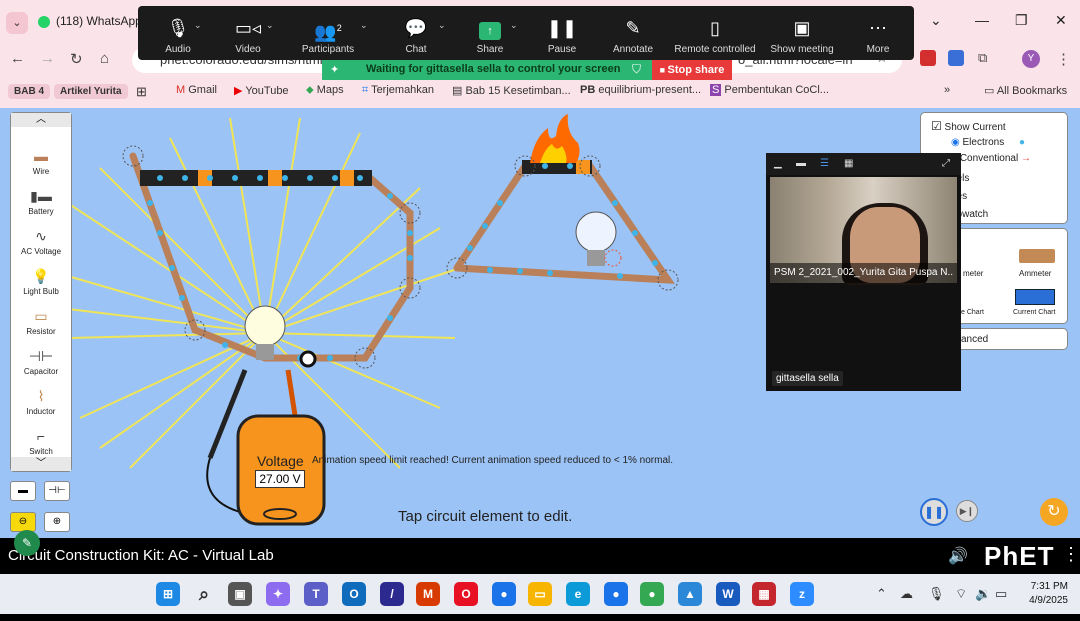 Image resolution: width=1080 pixels, height=621 pixels. What do you see at coordinates (562, 33) in the screenshot?
I see `pause-share-button: ❚❚ Pause` at bounding box center [562, 33].